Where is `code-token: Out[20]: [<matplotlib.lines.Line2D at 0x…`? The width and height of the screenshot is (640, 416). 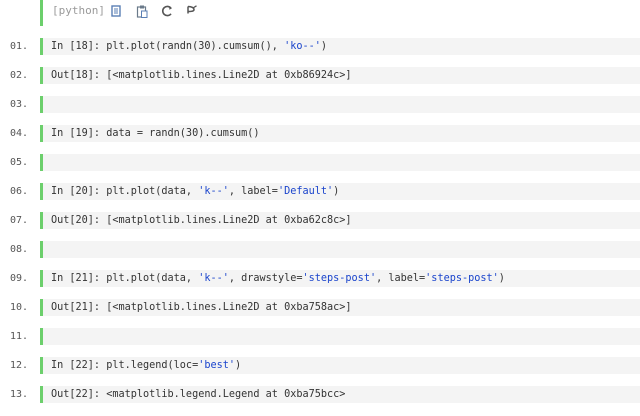 code-token: Out[20]: [<matplotlib.lines.Line2D at 0x… is located at coordinates (201, 220).